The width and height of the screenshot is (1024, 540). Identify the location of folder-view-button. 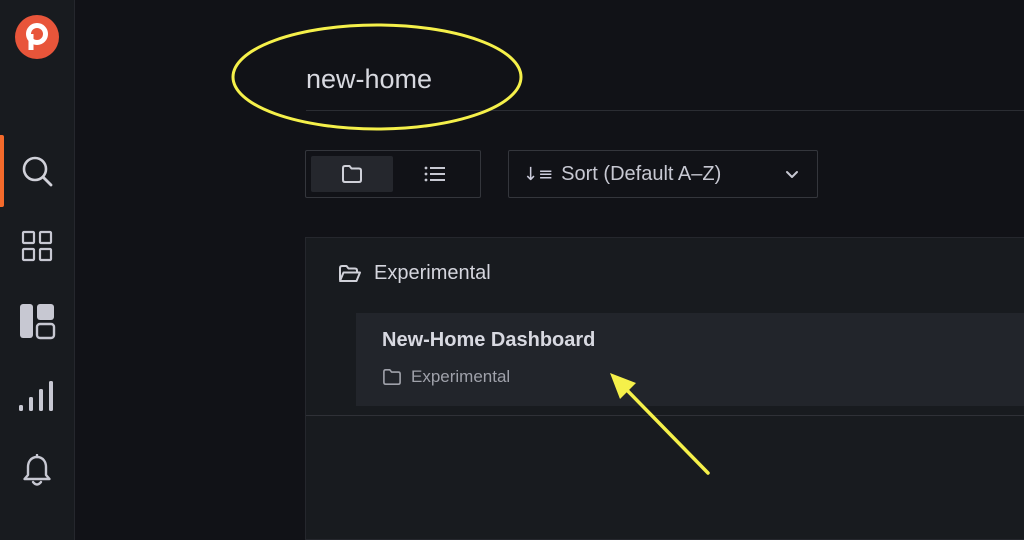
(352, 174).